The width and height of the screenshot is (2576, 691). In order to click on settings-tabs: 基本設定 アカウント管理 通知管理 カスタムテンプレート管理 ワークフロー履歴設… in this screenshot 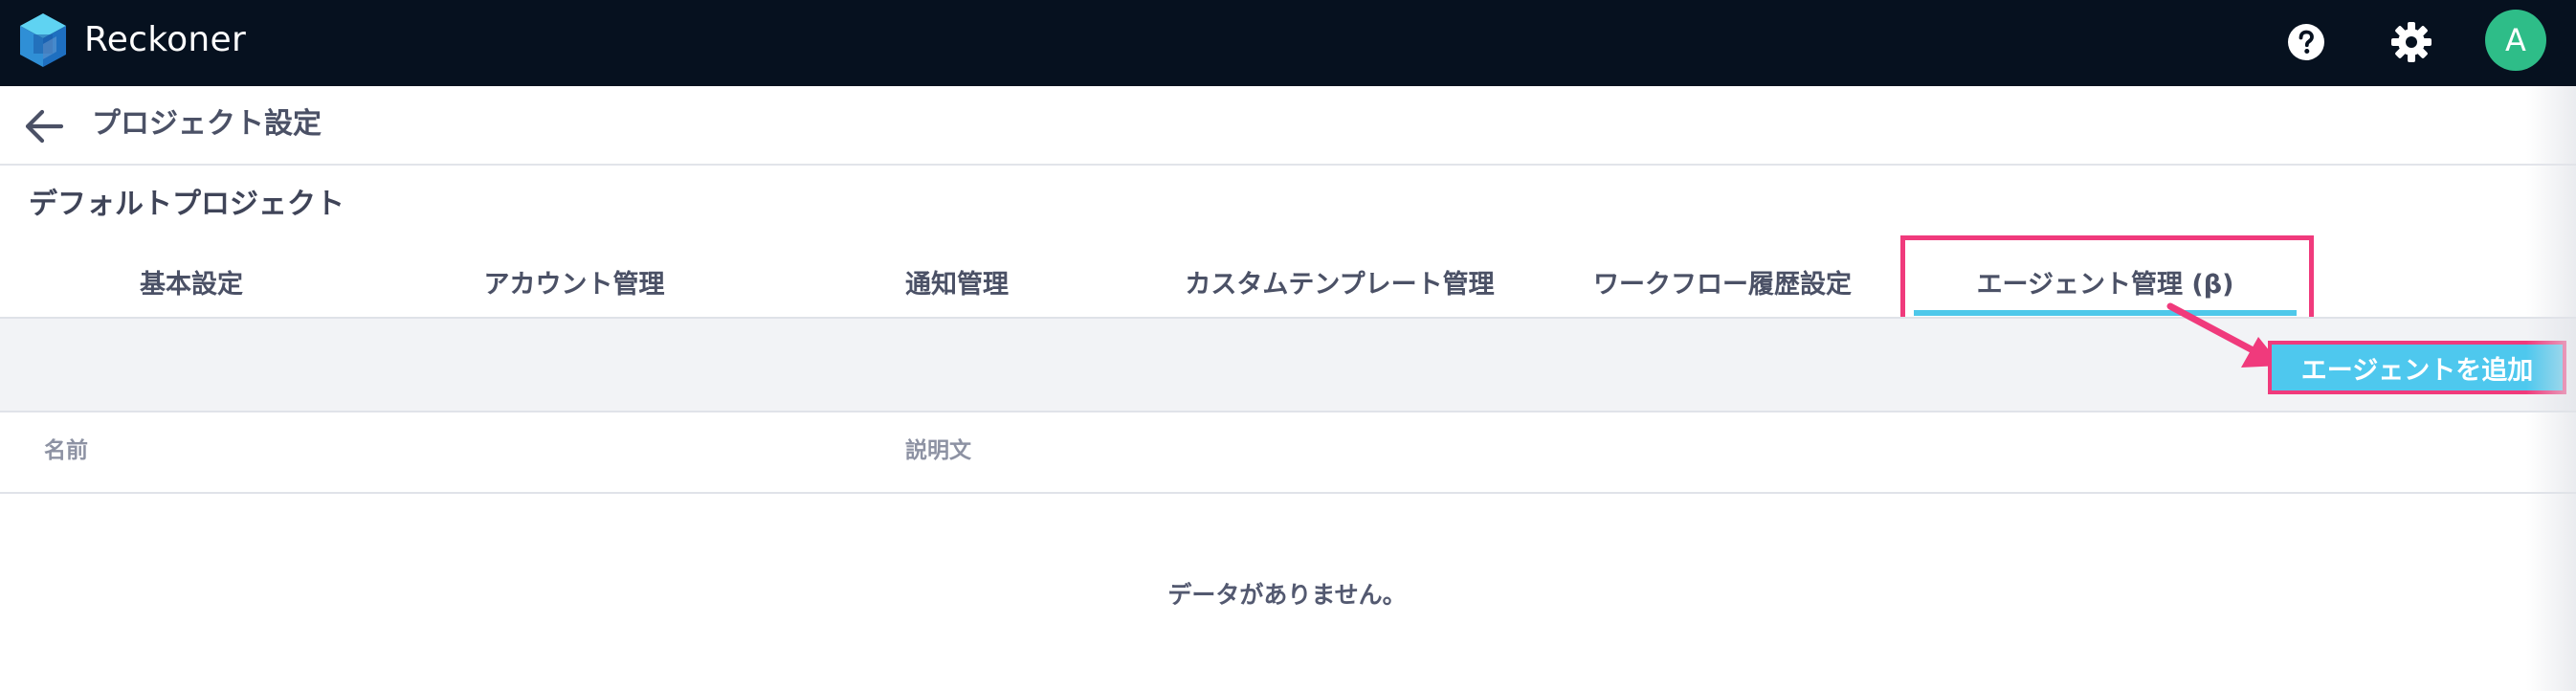, I will do `click(1288, 281)`.